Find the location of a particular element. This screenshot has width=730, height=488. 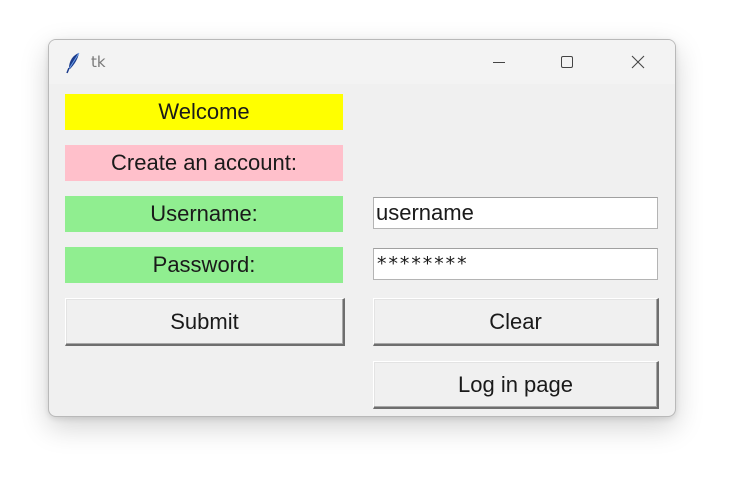

maximize-icon is located at coordinates (567, 62).